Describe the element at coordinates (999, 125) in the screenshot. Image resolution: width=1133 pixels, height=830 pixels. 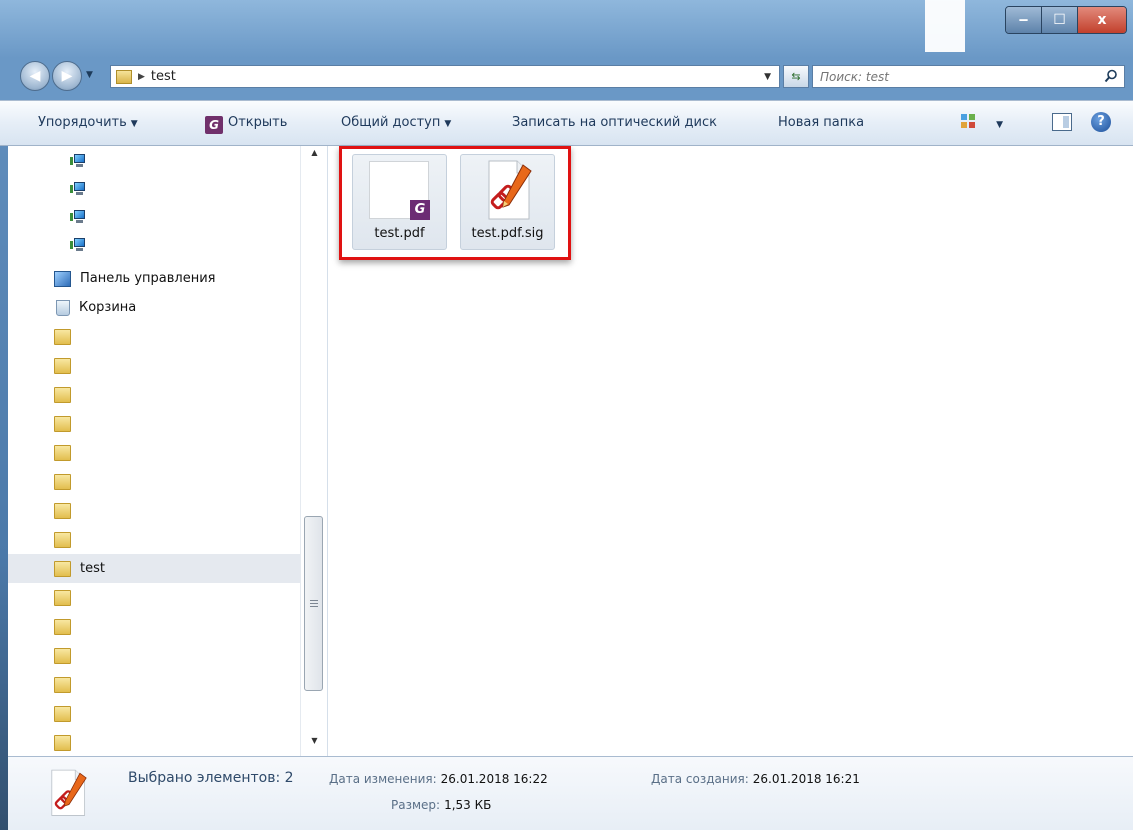
I see `view-dropdown-icon: ▼` at that location.